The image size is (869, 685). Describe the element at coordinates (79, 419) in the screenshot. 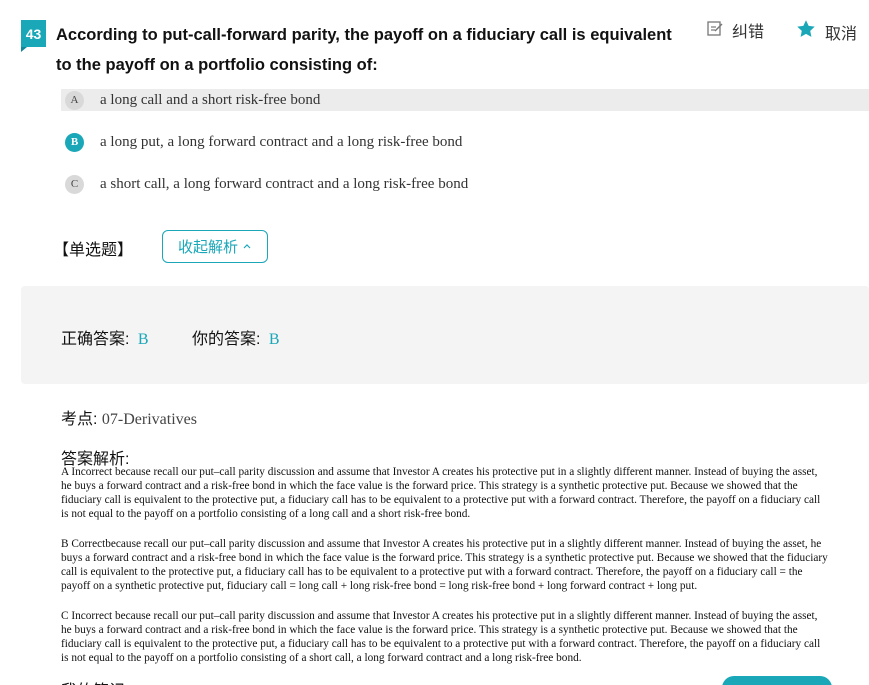

I see `knowledge-point-label: 考点:` at that location.